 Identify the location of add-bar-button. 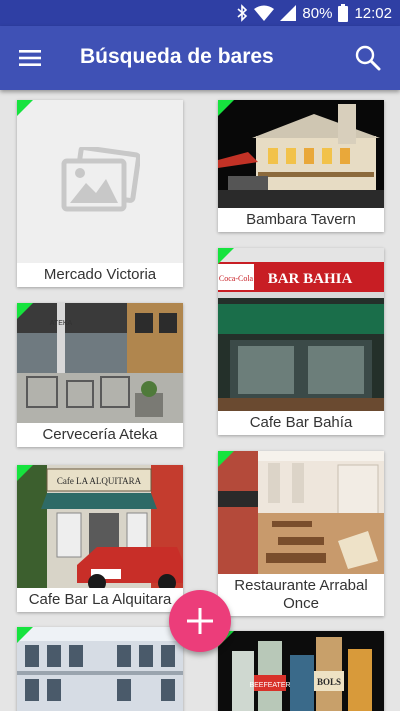
(200, 621).